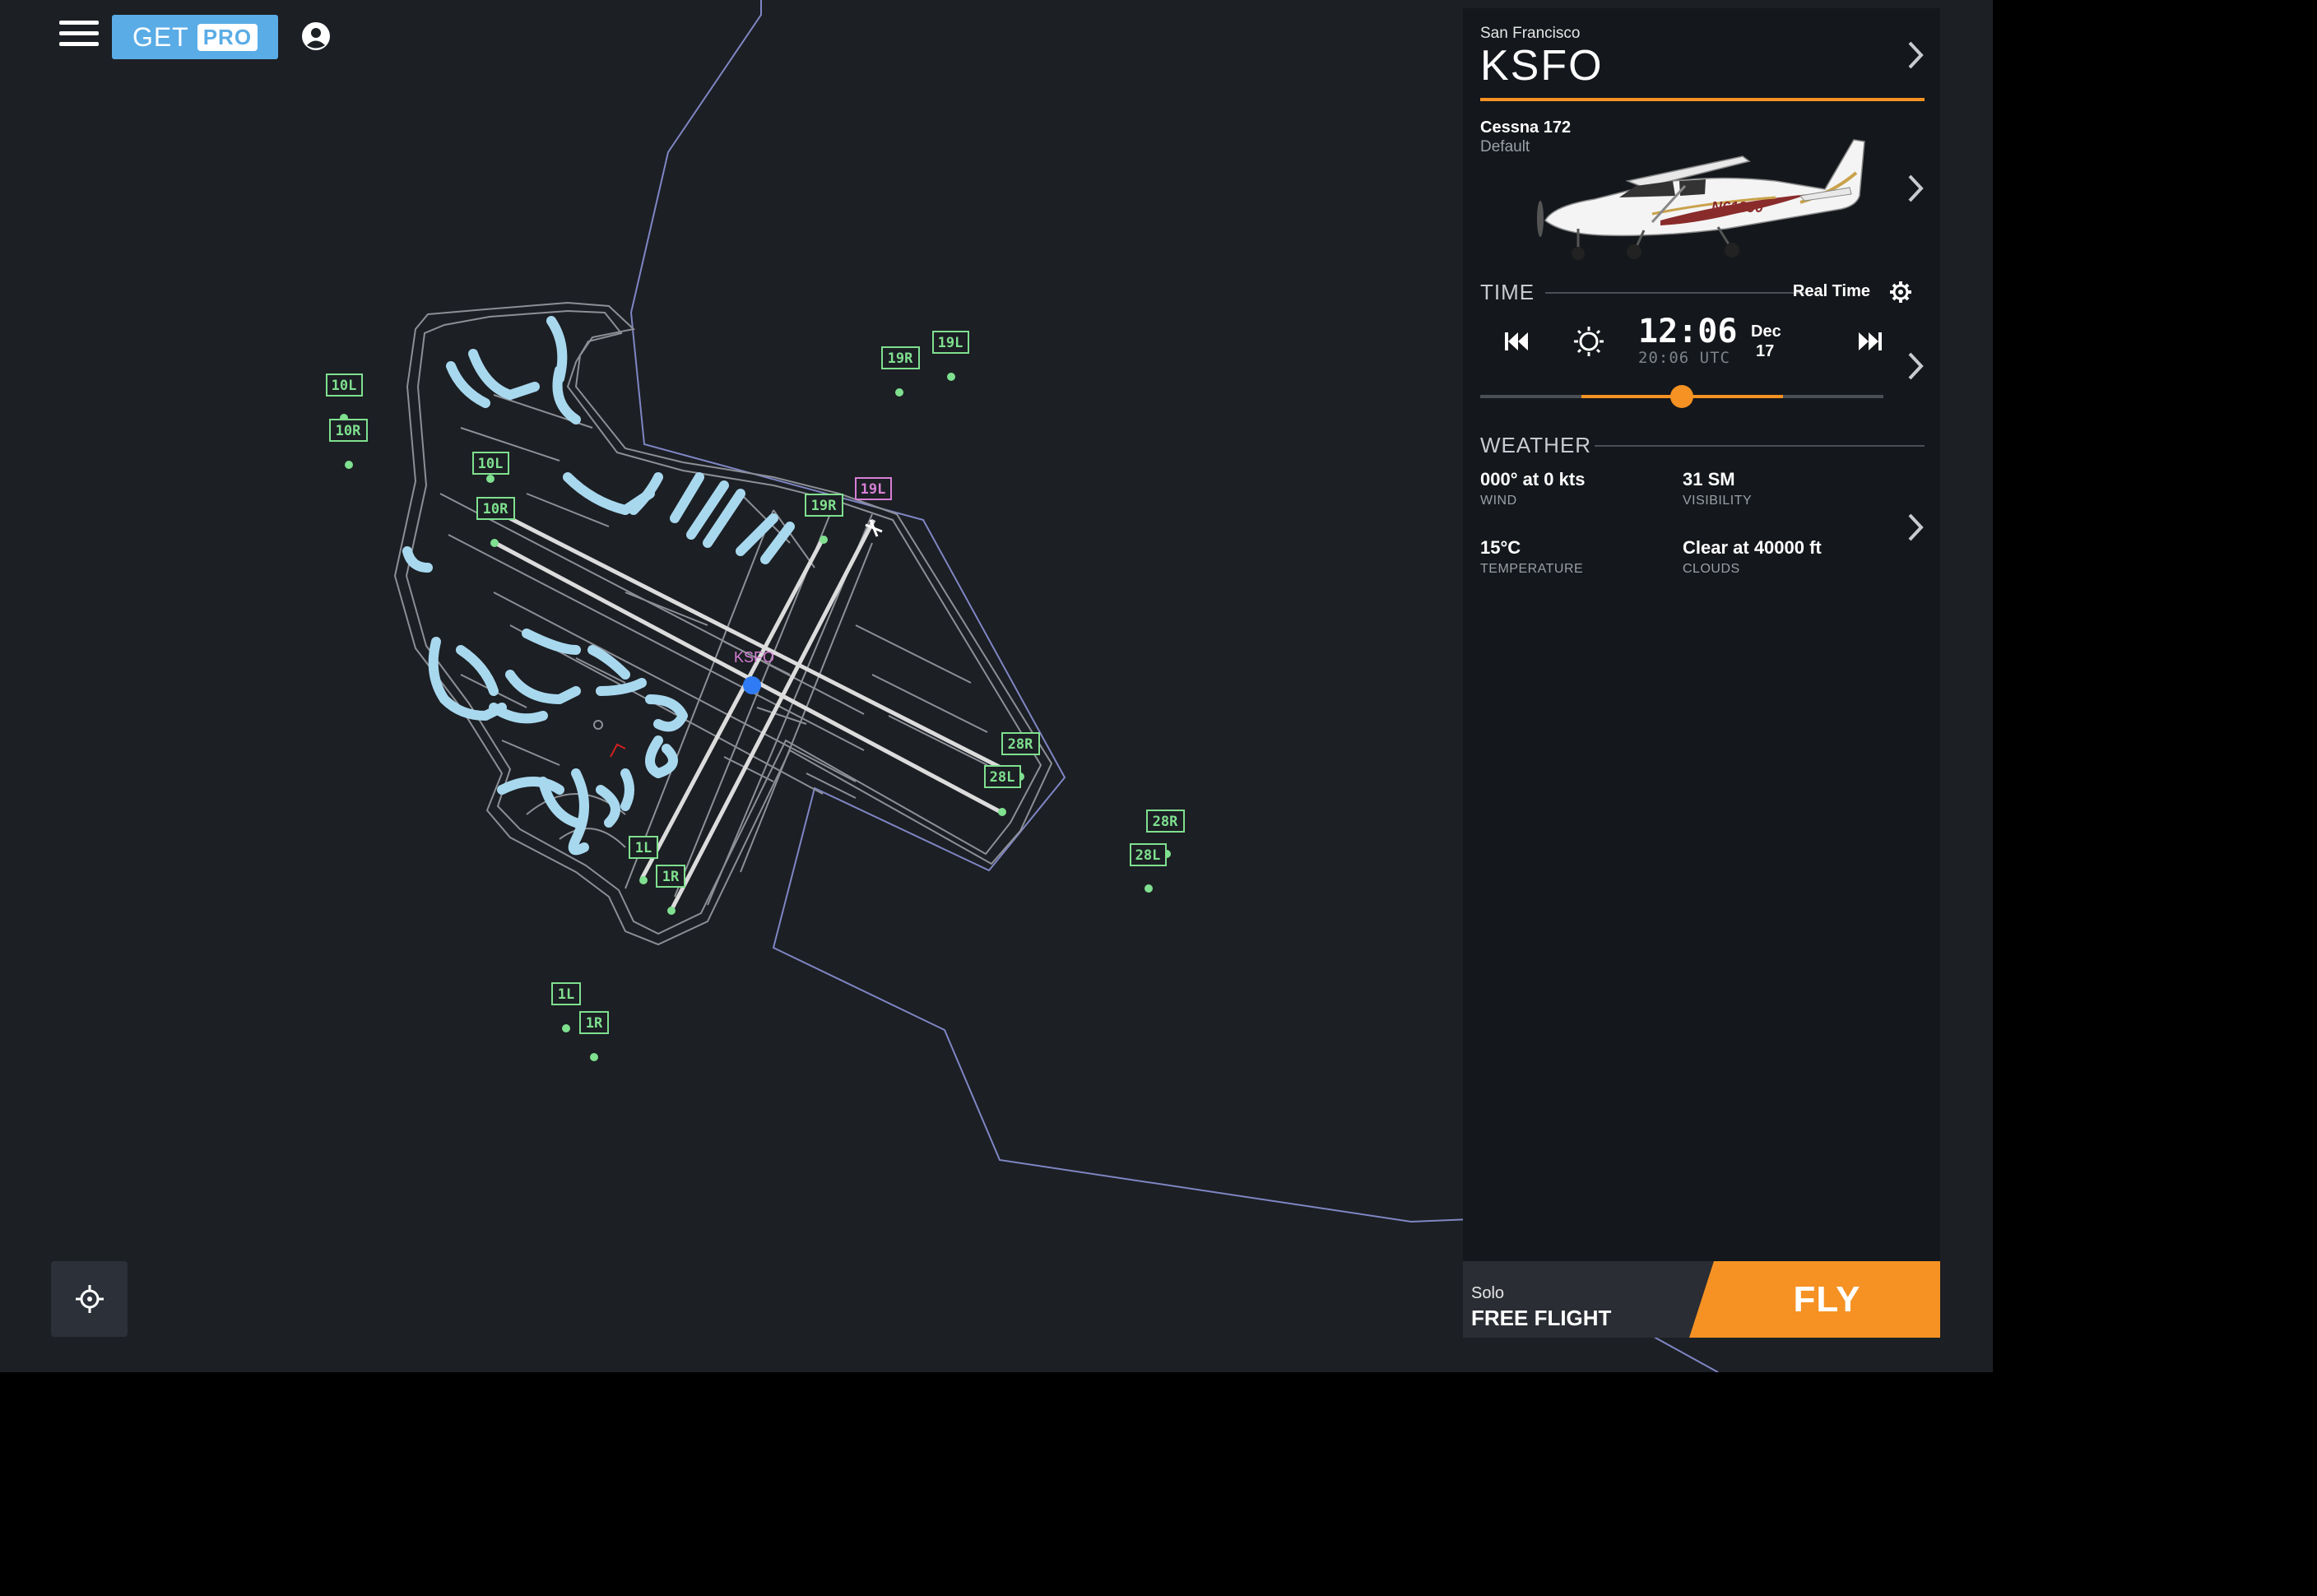 The width and height of the screenshot is (2317, 1596). What do you see at coordinates (1718, 501) in the screenshot?
I see `visibility-caption: VISIBILITY` at bounding box center [1718, 501].